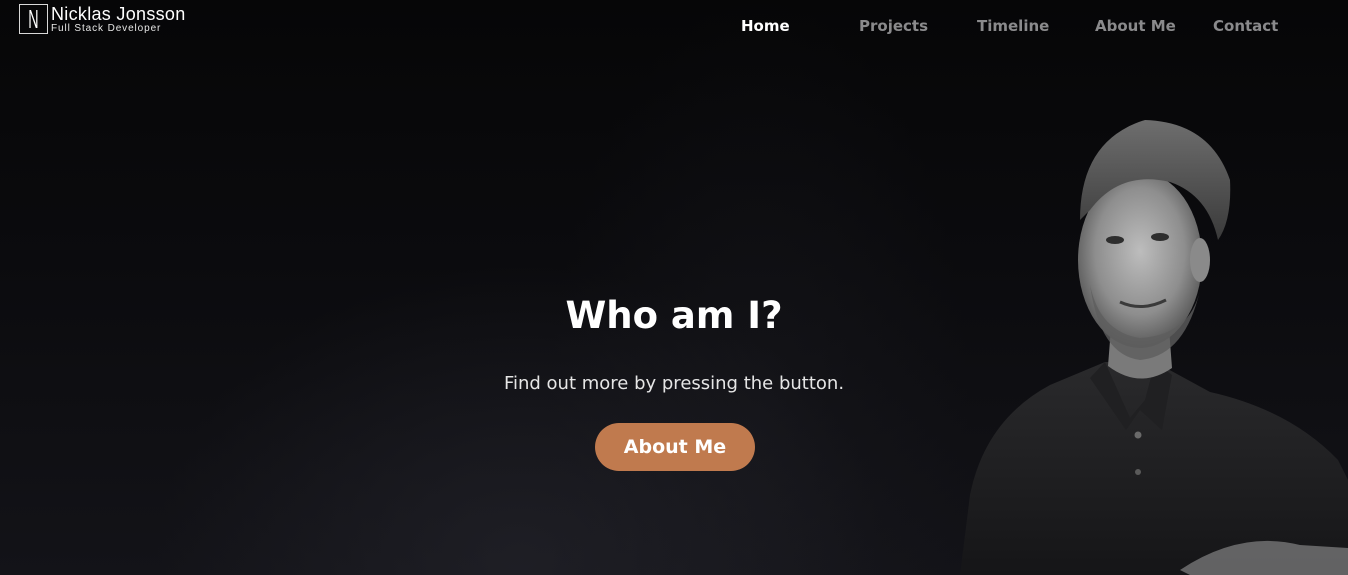 Image resolution: width=1348 pixels, height=575 pixels. I want to click on main-nav: Home Projects Timeline About Me Contact, so click(674, 28).